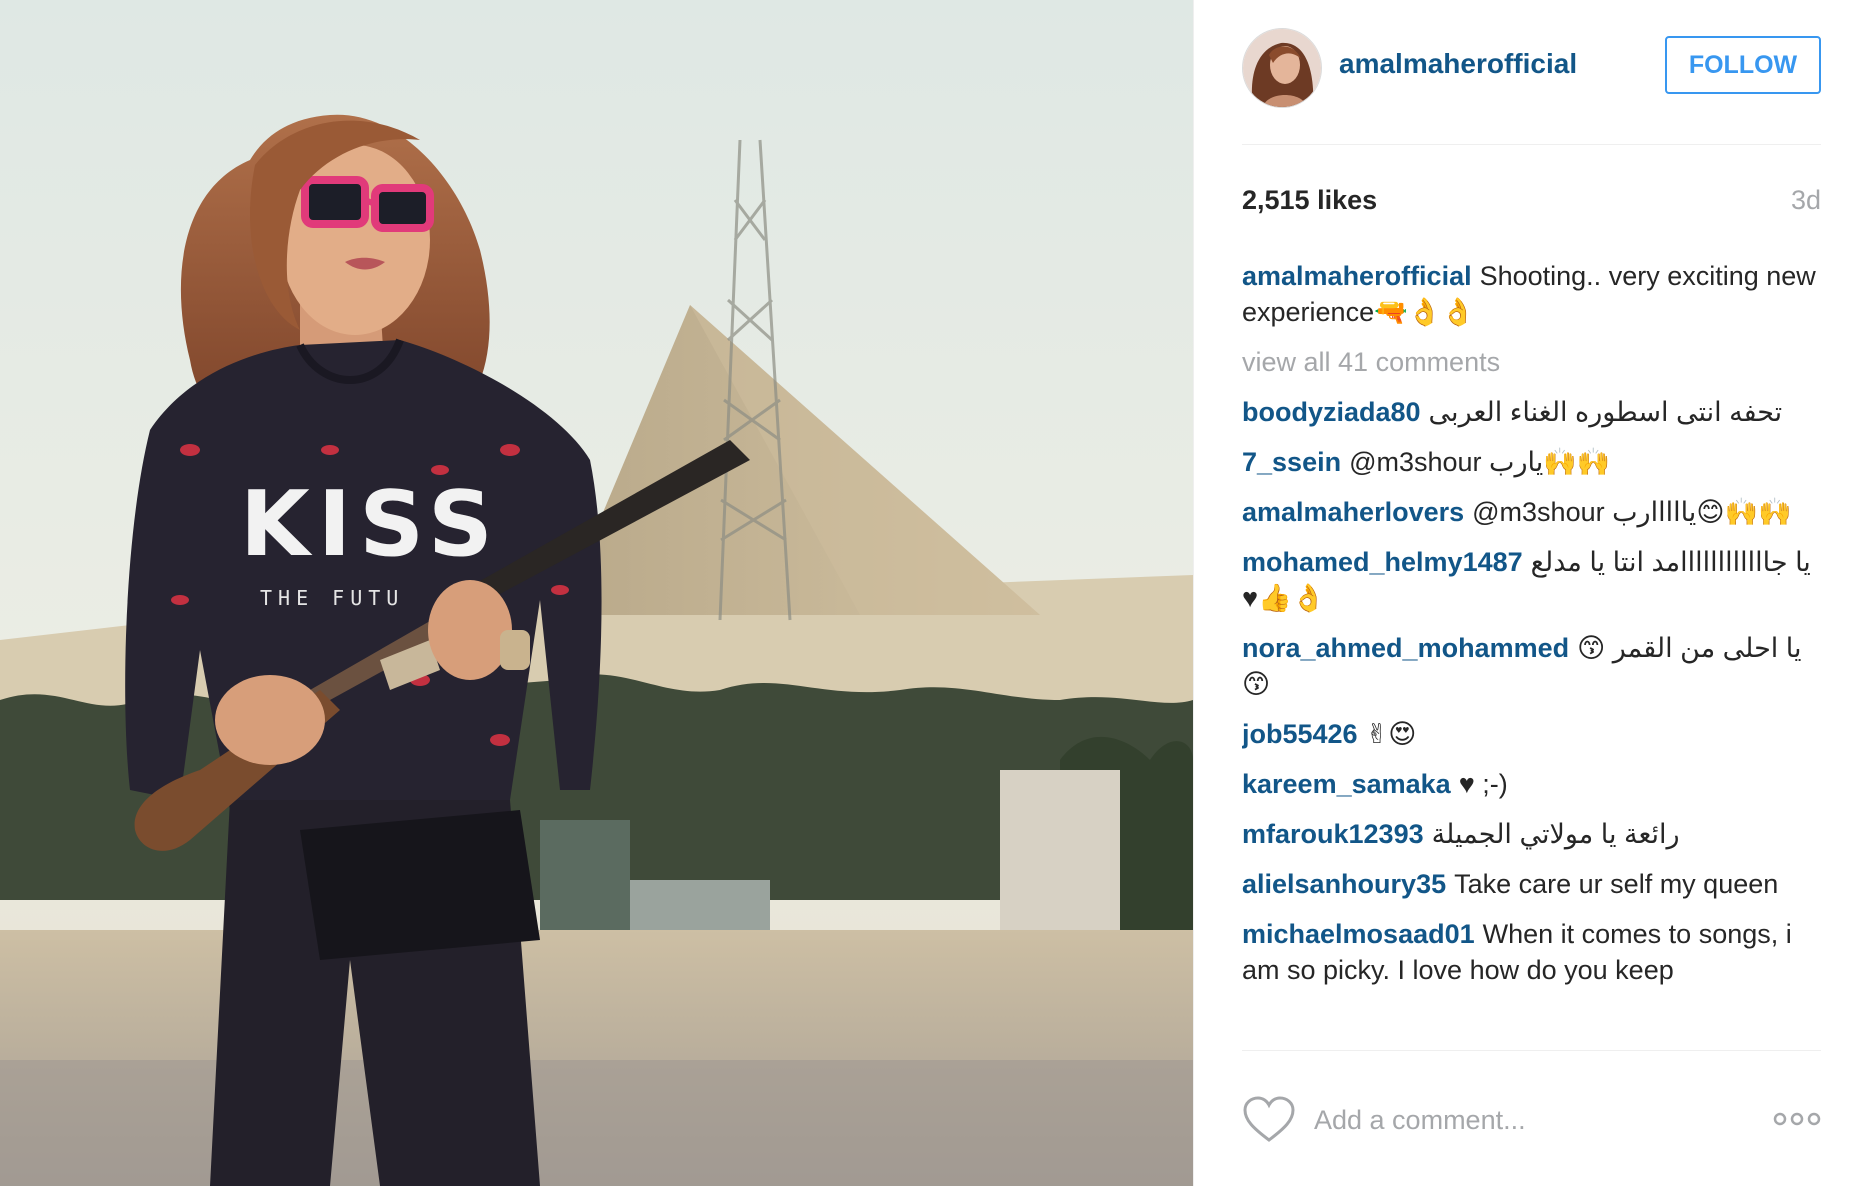  What do you see at coordinates (1358, 934) in the screenshot?
I see `comment-username: michaelmosaad01` at bounding box center [1358, 934].